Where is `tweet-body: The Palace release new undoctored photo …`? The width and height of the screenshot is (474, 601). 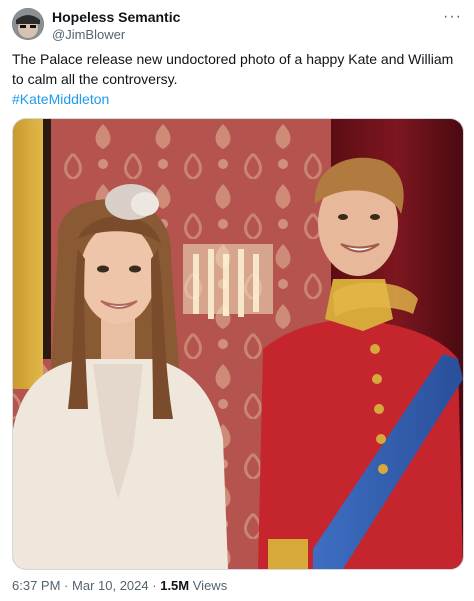 tweet-body: The Palace release new undoctored photo … is located at coordinates (233, 69).